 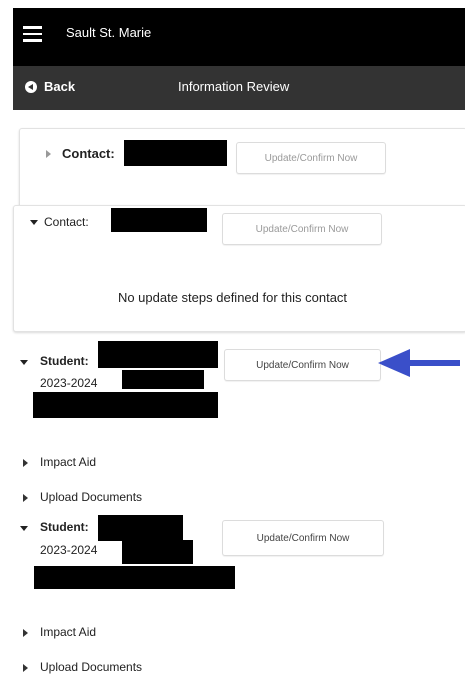 I want to click on pointer-arrow-icon, so click(x=419, y=363).